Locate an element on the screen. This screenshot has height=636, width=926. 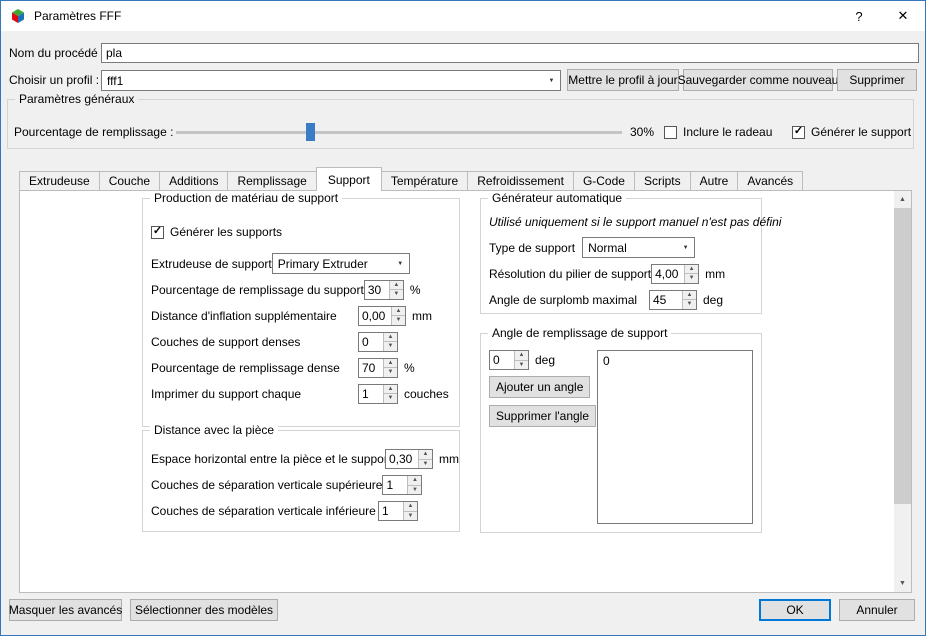
scroll-thumb is located at coordinates (902, 356).